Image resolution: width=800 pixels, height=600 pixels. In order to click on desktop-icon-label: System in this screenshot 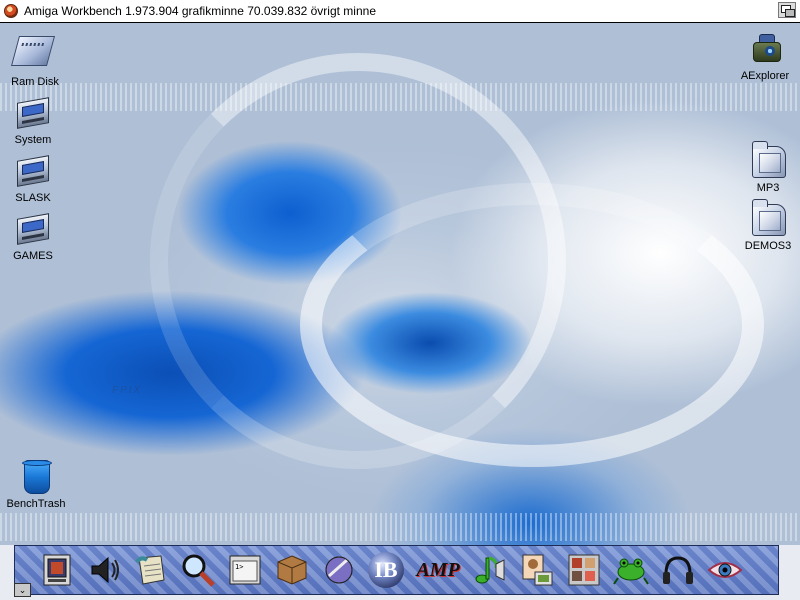, I will do `click(33, 140)`.